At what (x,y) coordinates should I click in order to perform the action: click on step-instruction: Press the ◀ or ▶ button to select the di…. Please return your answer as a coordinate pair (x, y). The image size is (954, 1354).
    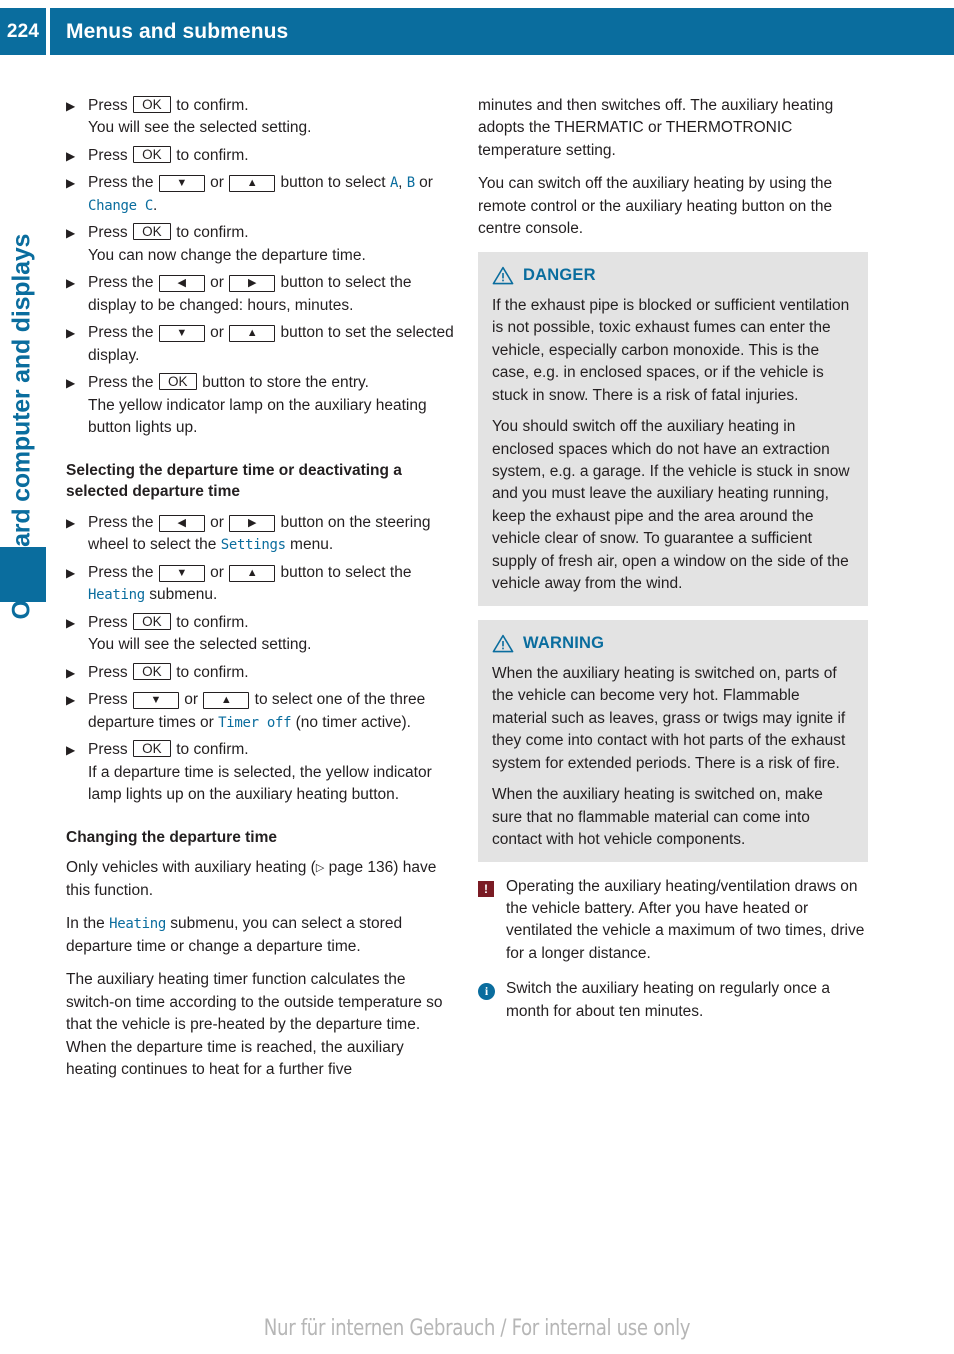
    Looking at the image, I should click on (250, 294).